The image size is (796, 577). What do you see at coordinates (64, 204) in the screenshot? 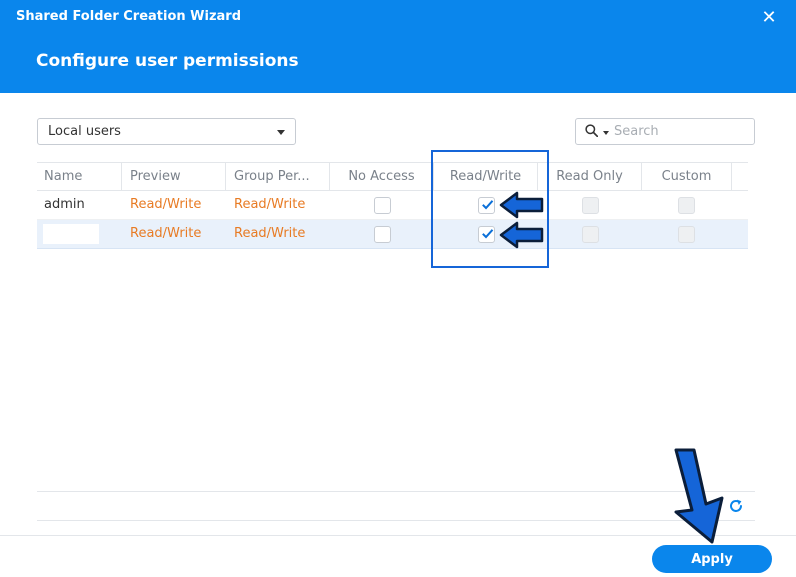
I see `user-name: admin` at bounding box center [64, 204].